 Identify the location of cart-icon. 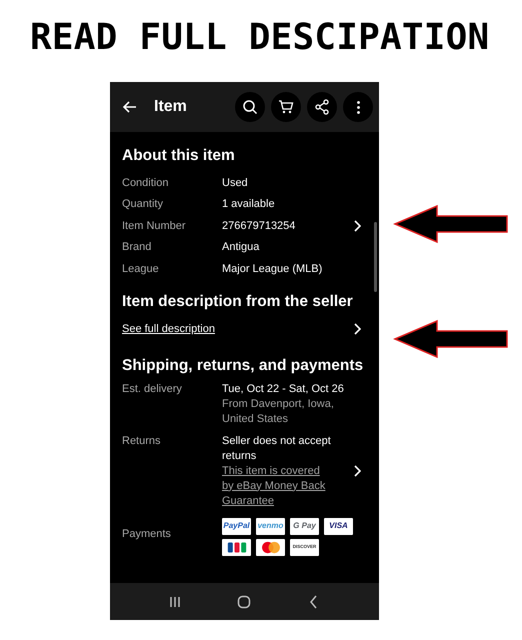
(286, 107).